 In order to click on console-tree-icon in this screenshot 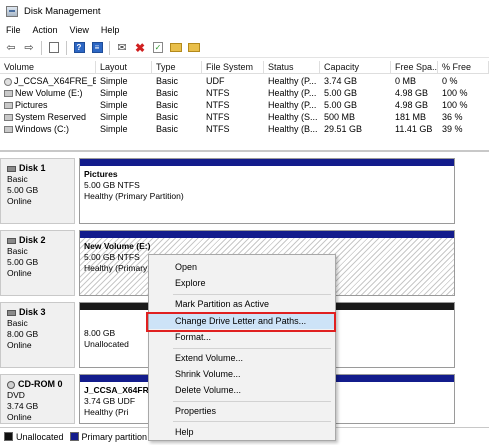, I will do `click(54, 48)`.